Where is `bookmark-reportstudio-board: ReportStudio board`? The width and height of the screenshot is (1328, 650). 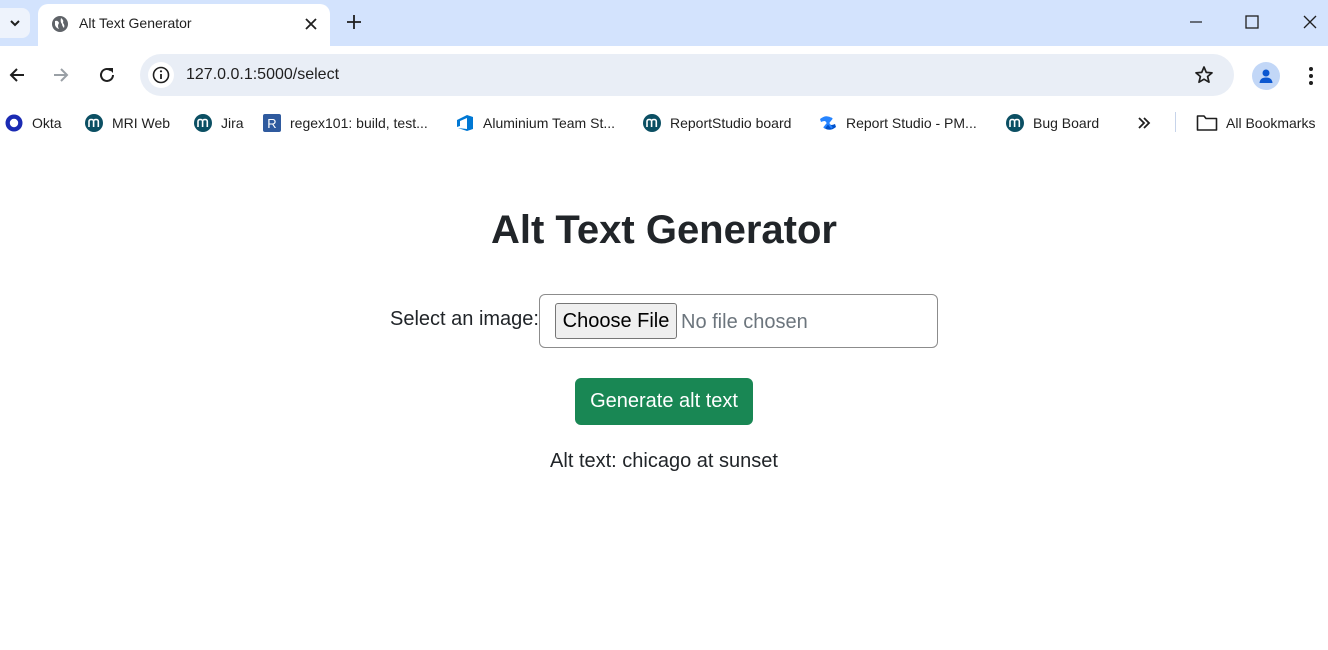
bookmark-reportstudio-board: ReportStudio board is located at coordinates (716, 123).